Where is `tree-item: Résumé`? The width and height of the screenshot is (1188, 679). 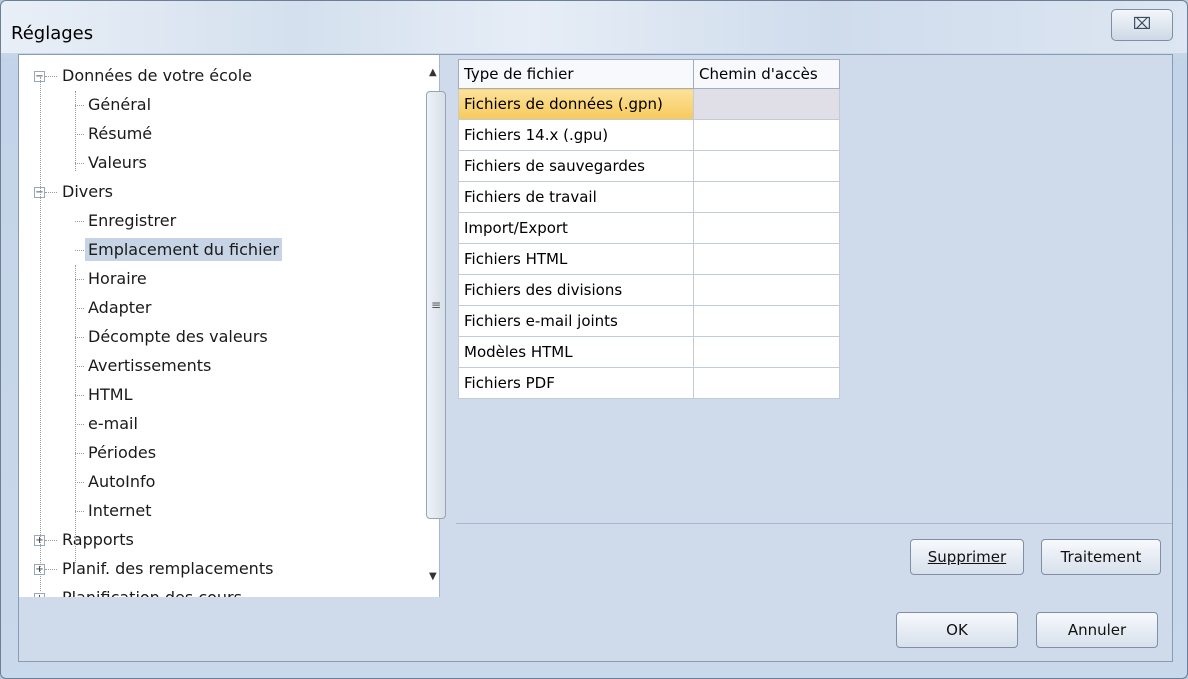
tree-item: Résumé is located at coordinates (115, 133).